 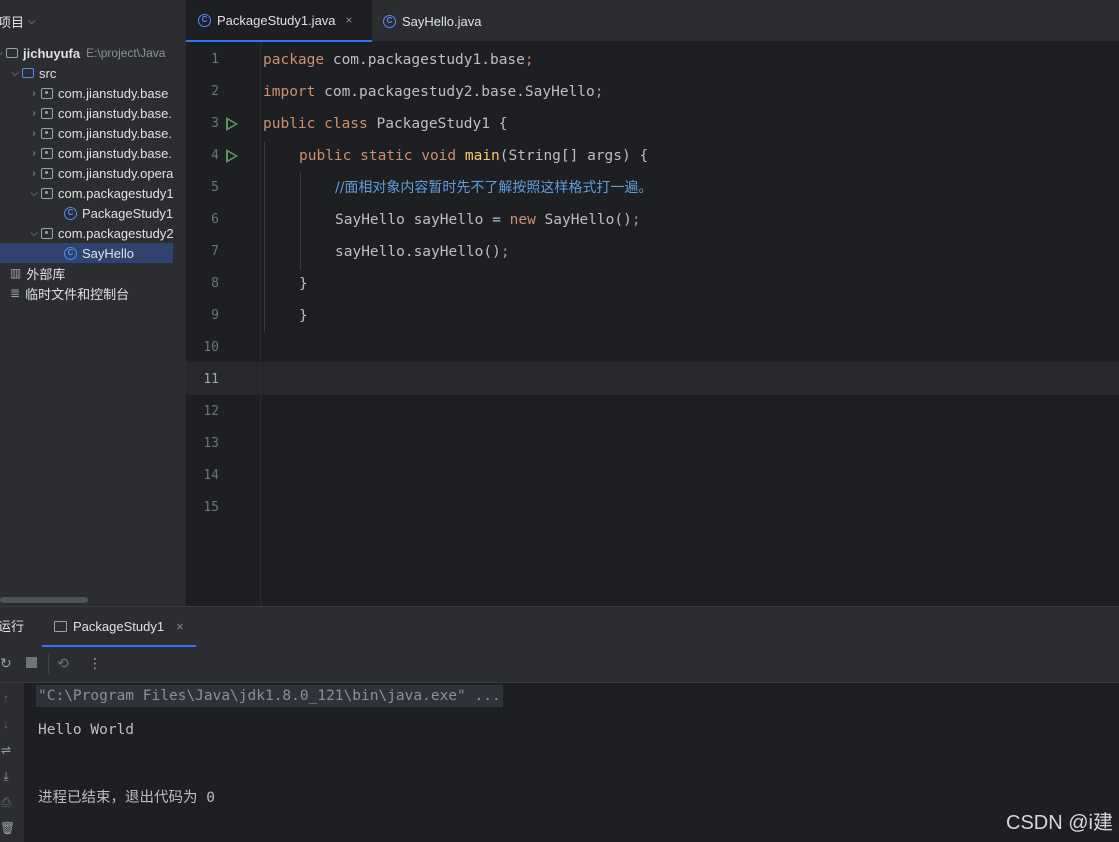 What do you see at coordinates (289, 92) in the screenshot?
I see `keyword: import` at bounding box center [289, 92].